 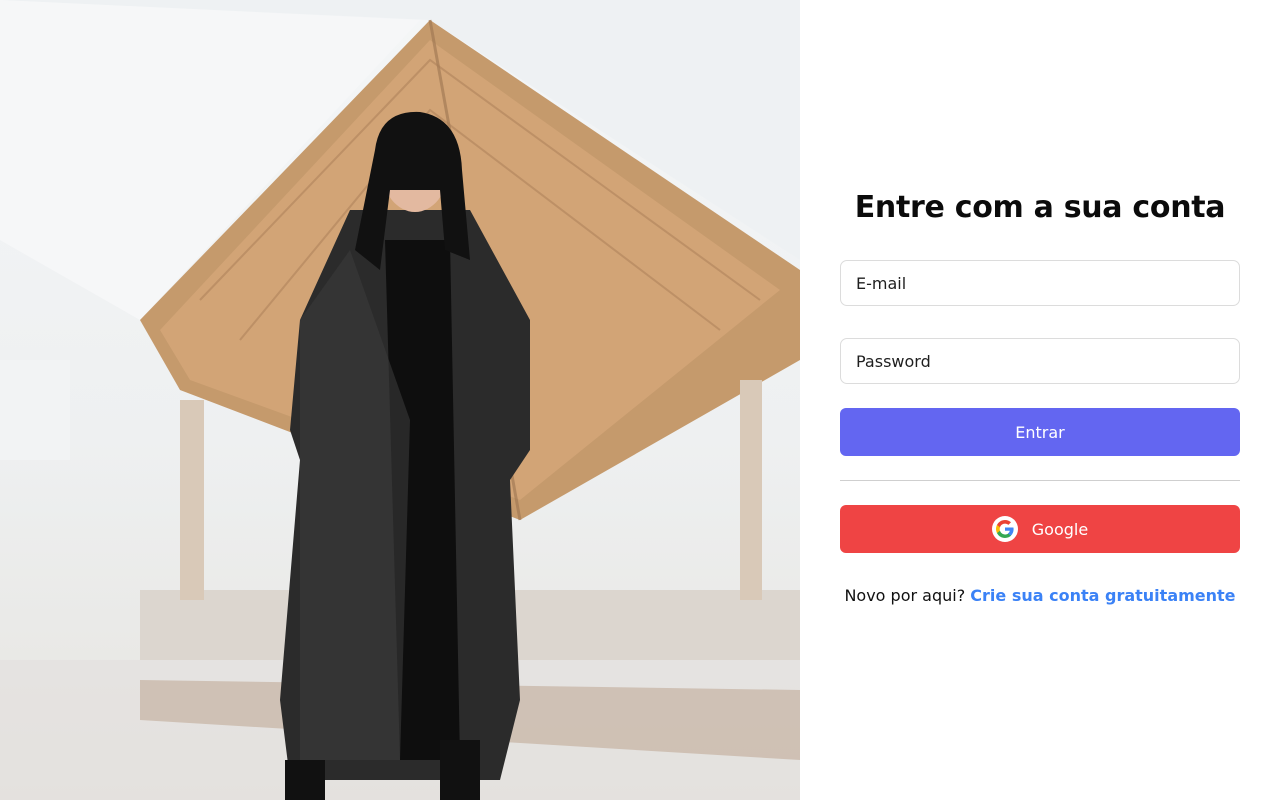 What do you see at coordinates (905, 595) in the screenshot?
I see `signup-prompt-text: Novo por aqui?` at bounding box center [905, 595].